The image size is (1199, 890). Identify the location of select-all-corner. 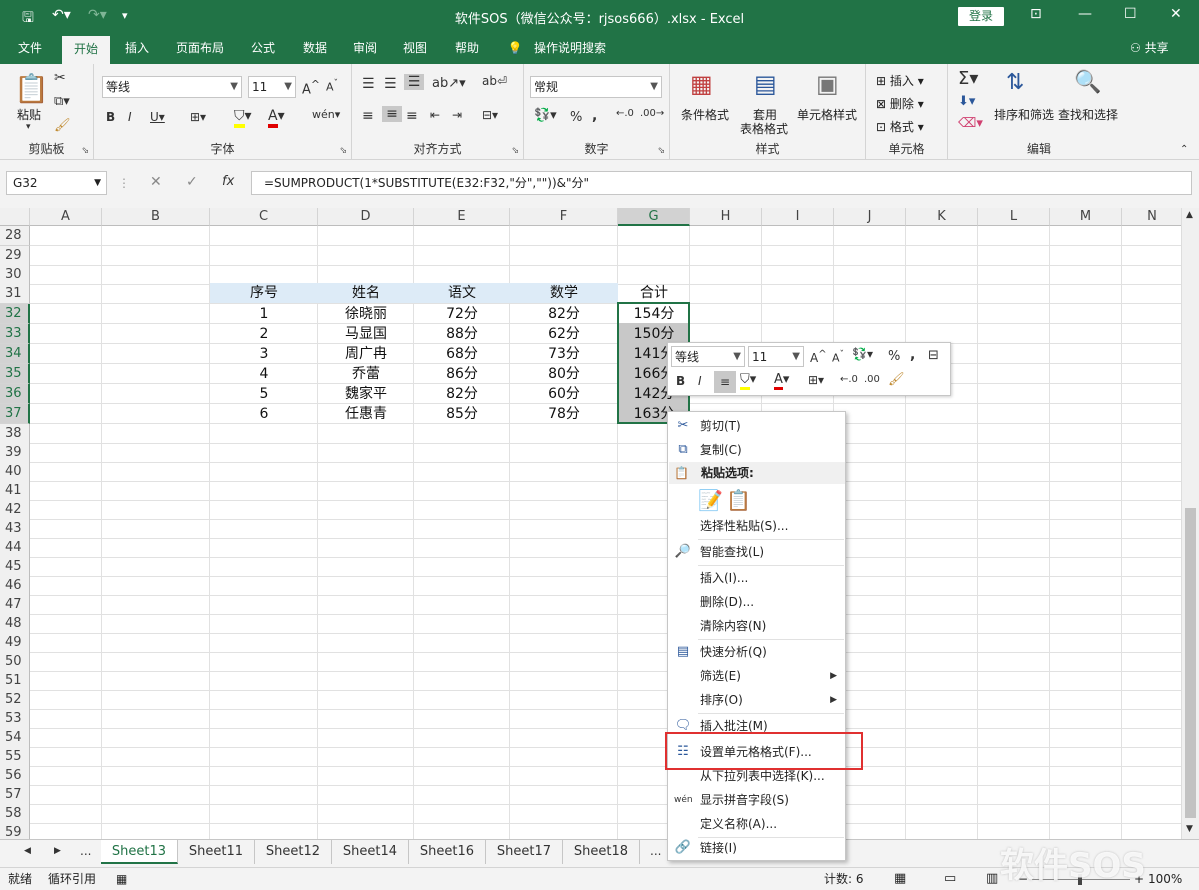
(15, 217).